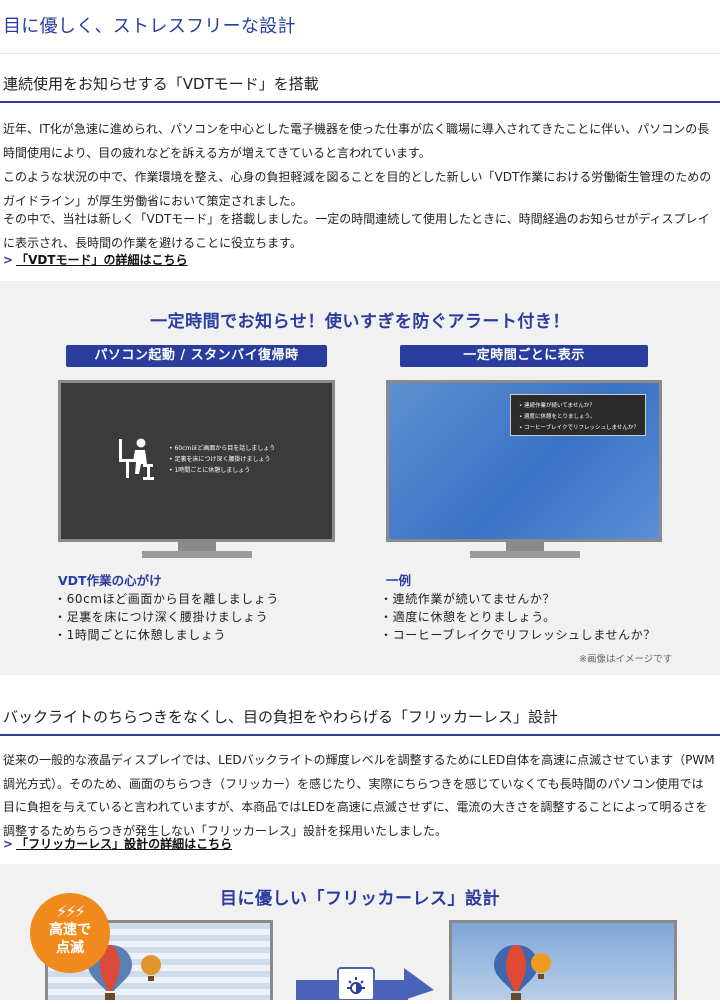  I want to click on badge-line-2: 点滅, so click(70, 948).